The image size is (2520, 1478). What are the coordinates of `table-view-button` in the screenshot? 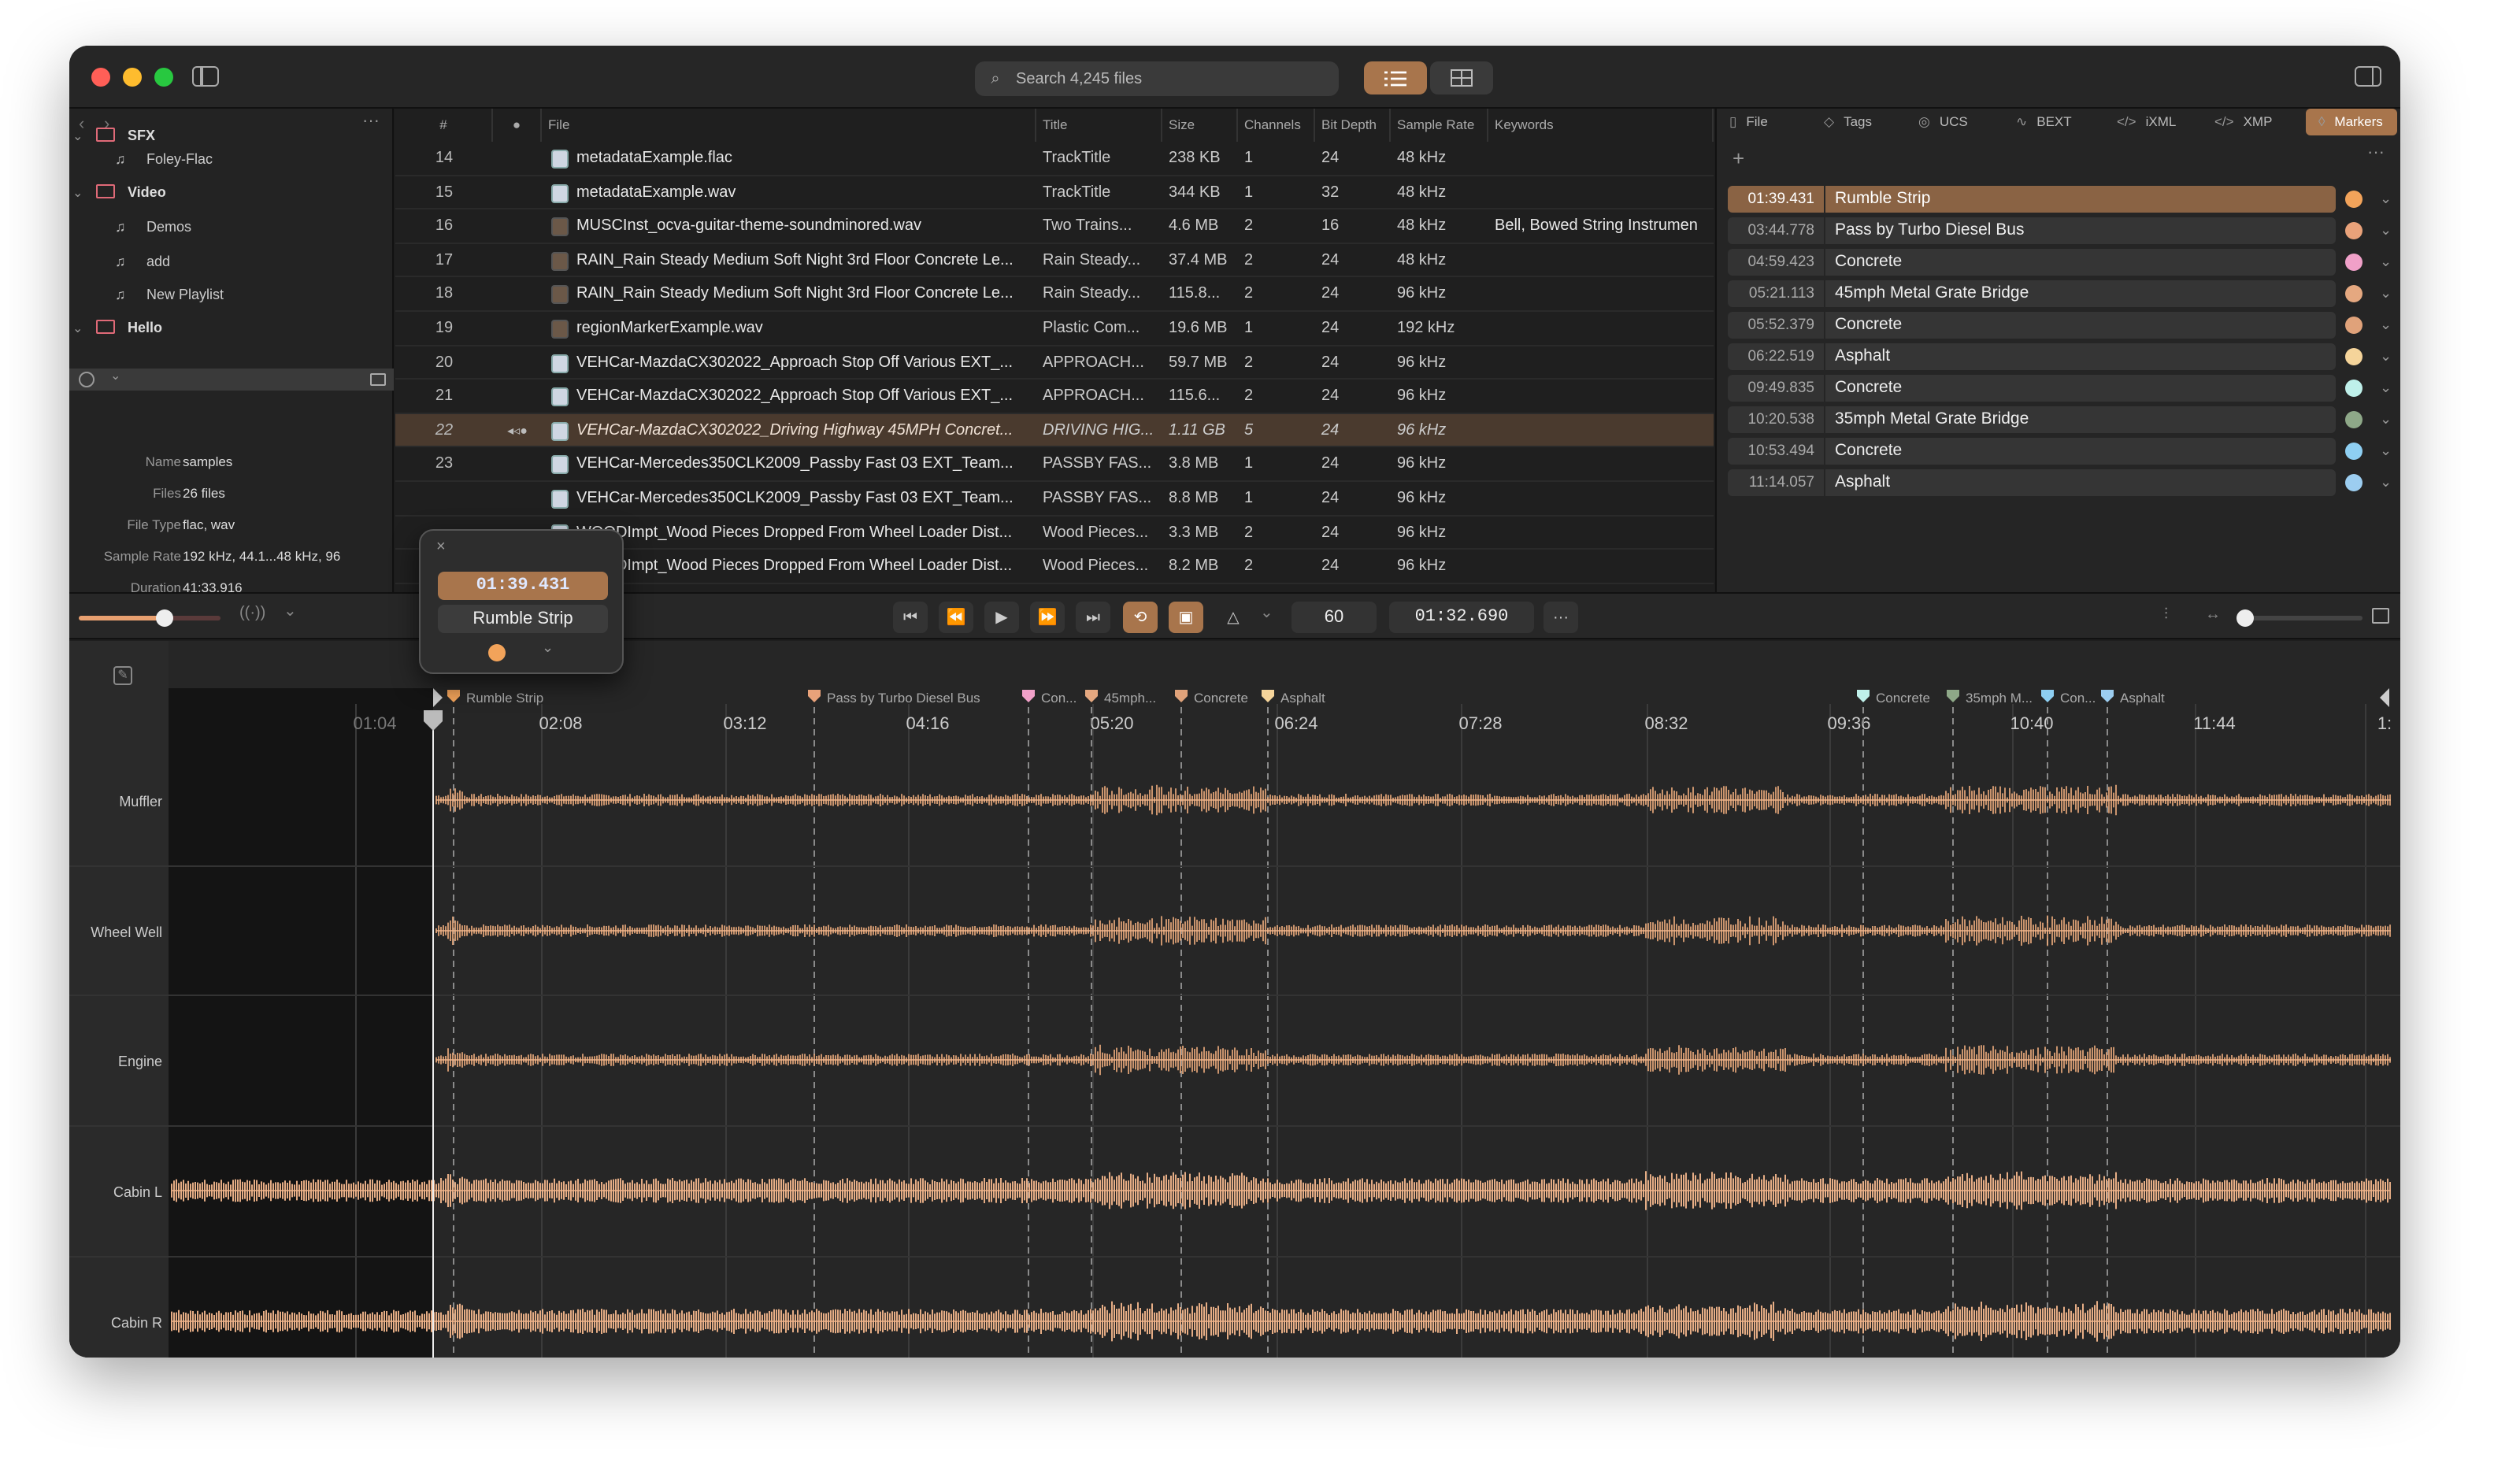 It's located at (1461, 77).